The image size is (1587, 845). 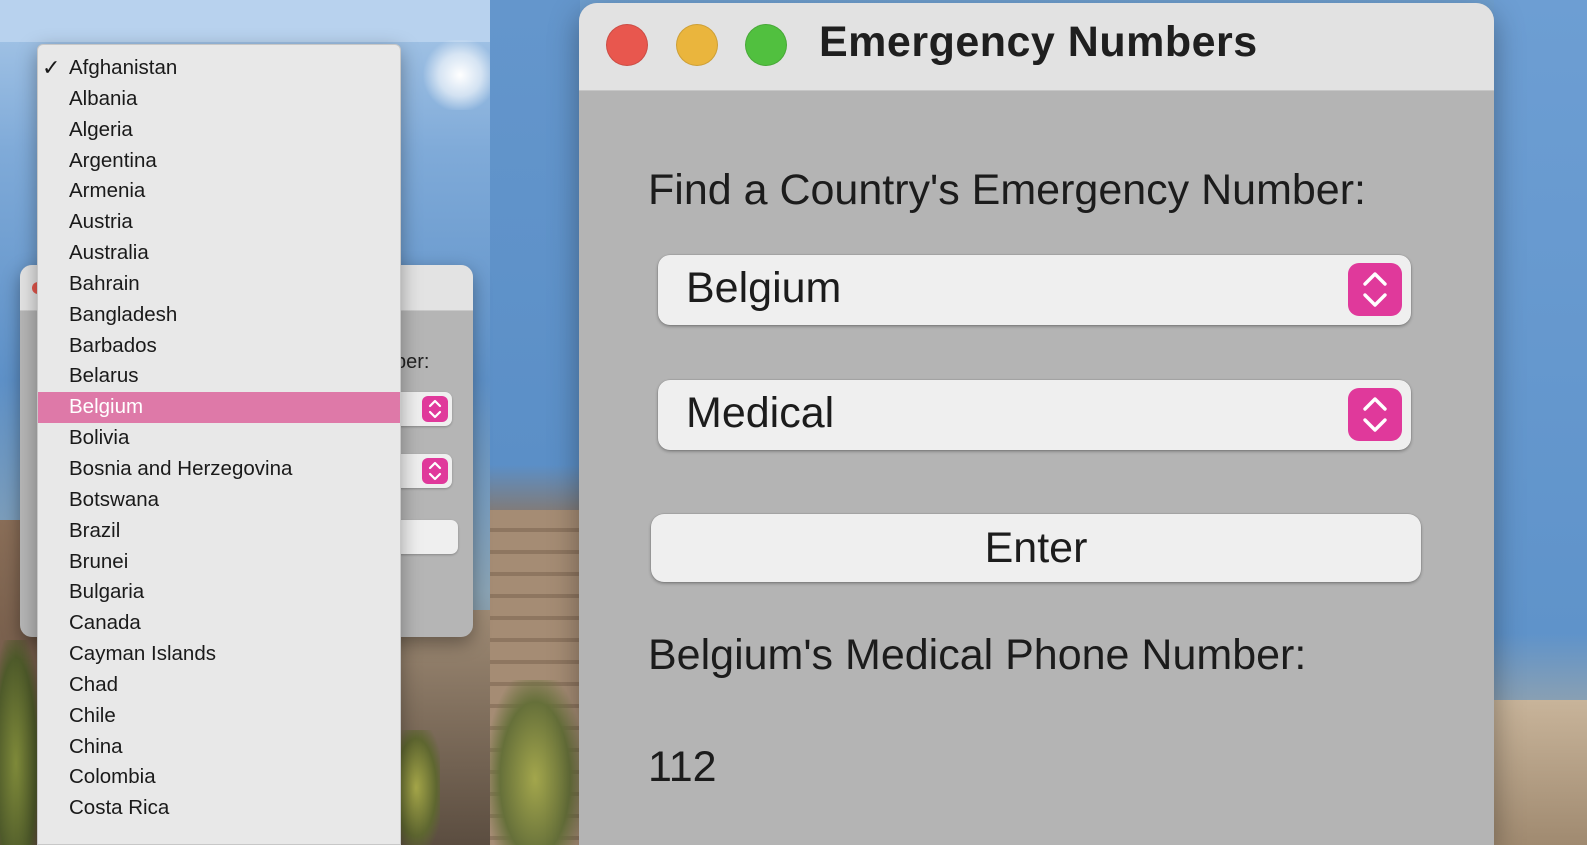 What do you see at coordinates (119, 808) in the screenshot?
I see `dropdown-item-label: Costa Rica` at bounding box center [119, 808].